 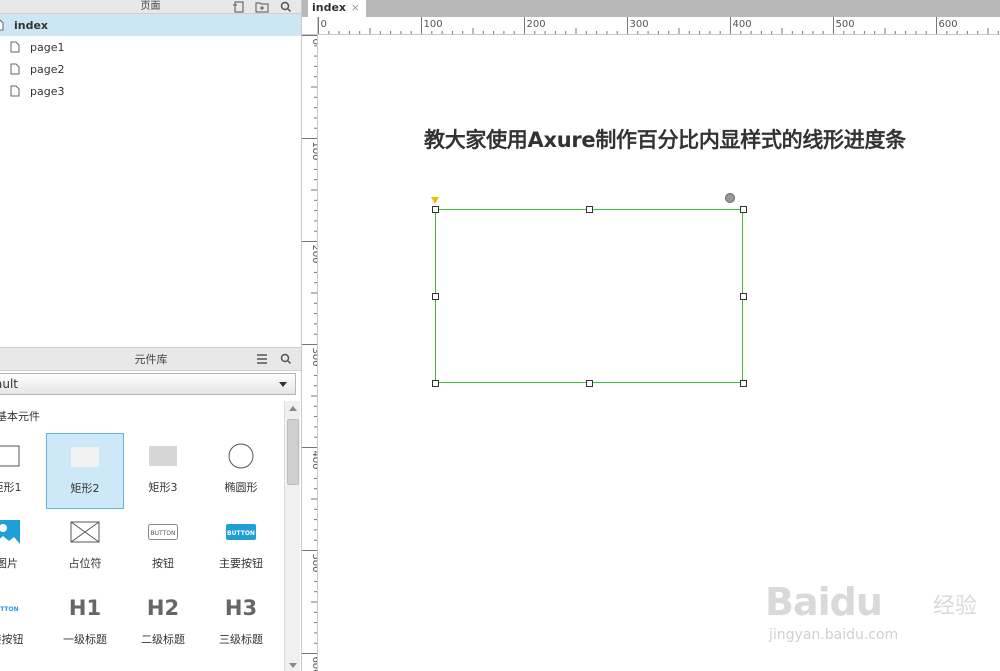 I want to click on page-item-label: page3, so click(x=47, y=91).